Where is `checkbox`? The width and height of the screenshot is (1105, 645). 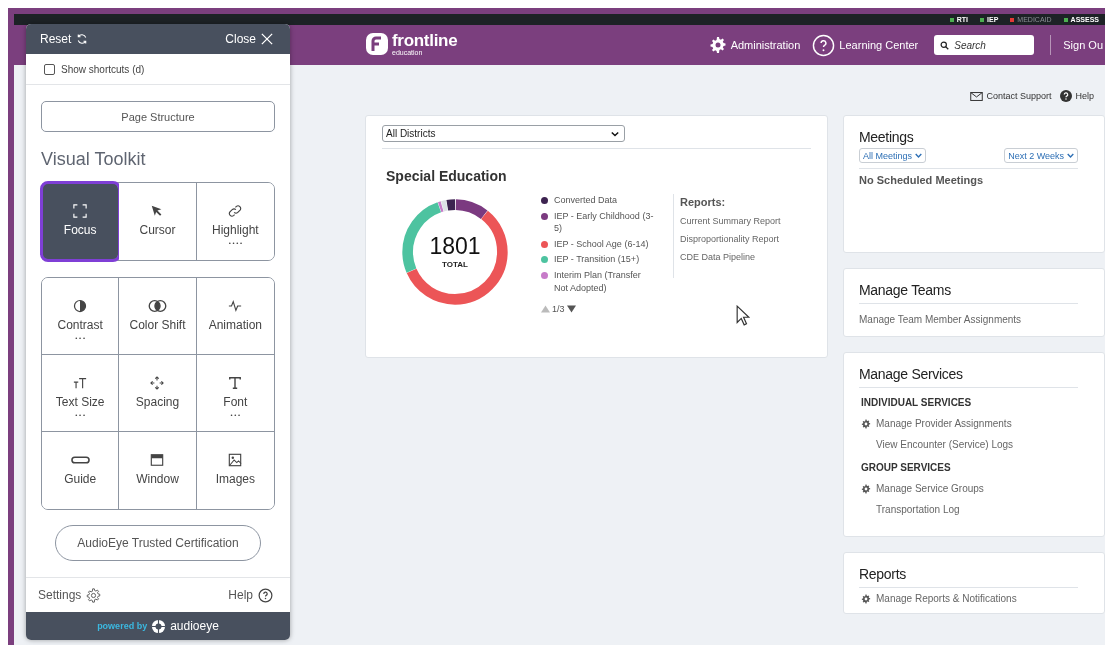 checkbox is located at coordinates (49, 69).